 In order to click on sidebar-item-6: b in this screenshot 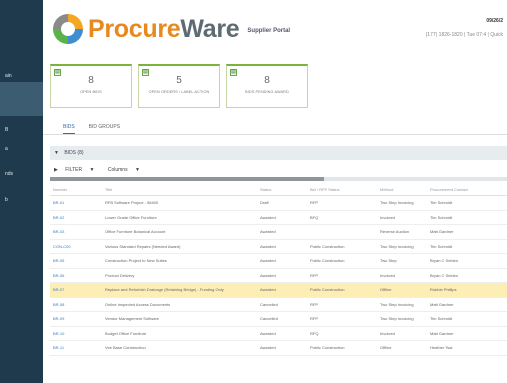, I will do `click(21, 200)`.